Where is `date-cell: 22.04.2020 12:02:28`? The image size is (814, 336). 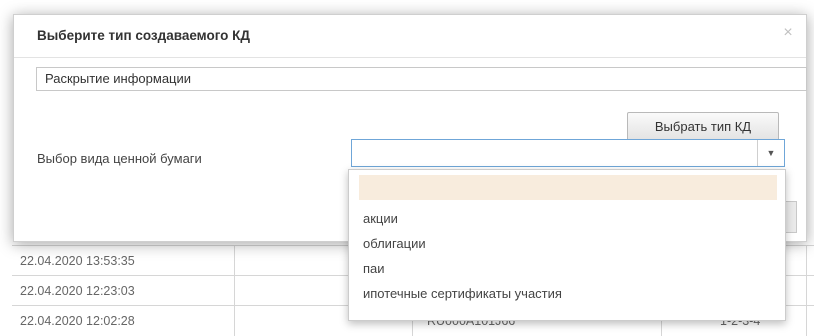
date-cell: 22.04.2020 12:02:28 is located at coordinates (123, 321).